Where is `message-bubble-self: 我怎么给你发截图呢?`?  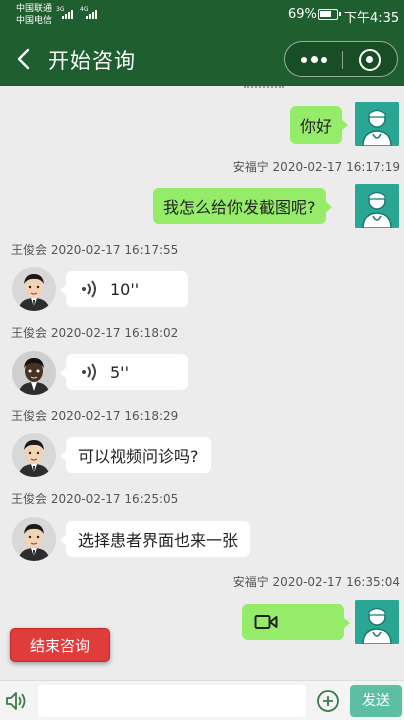 message-bubble-self: 我怎么给你发截图呢? is located at coordinates (242, 206).